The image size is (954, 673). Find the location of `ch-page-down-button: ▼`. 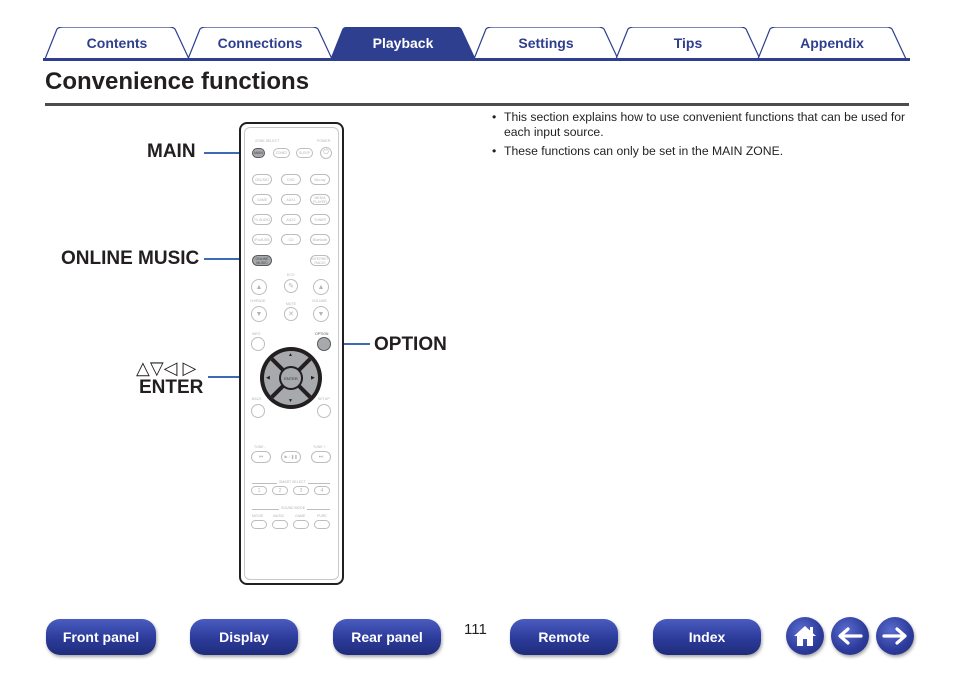

ch-page-down-button: ▼ is located at coordinates (259, 314).